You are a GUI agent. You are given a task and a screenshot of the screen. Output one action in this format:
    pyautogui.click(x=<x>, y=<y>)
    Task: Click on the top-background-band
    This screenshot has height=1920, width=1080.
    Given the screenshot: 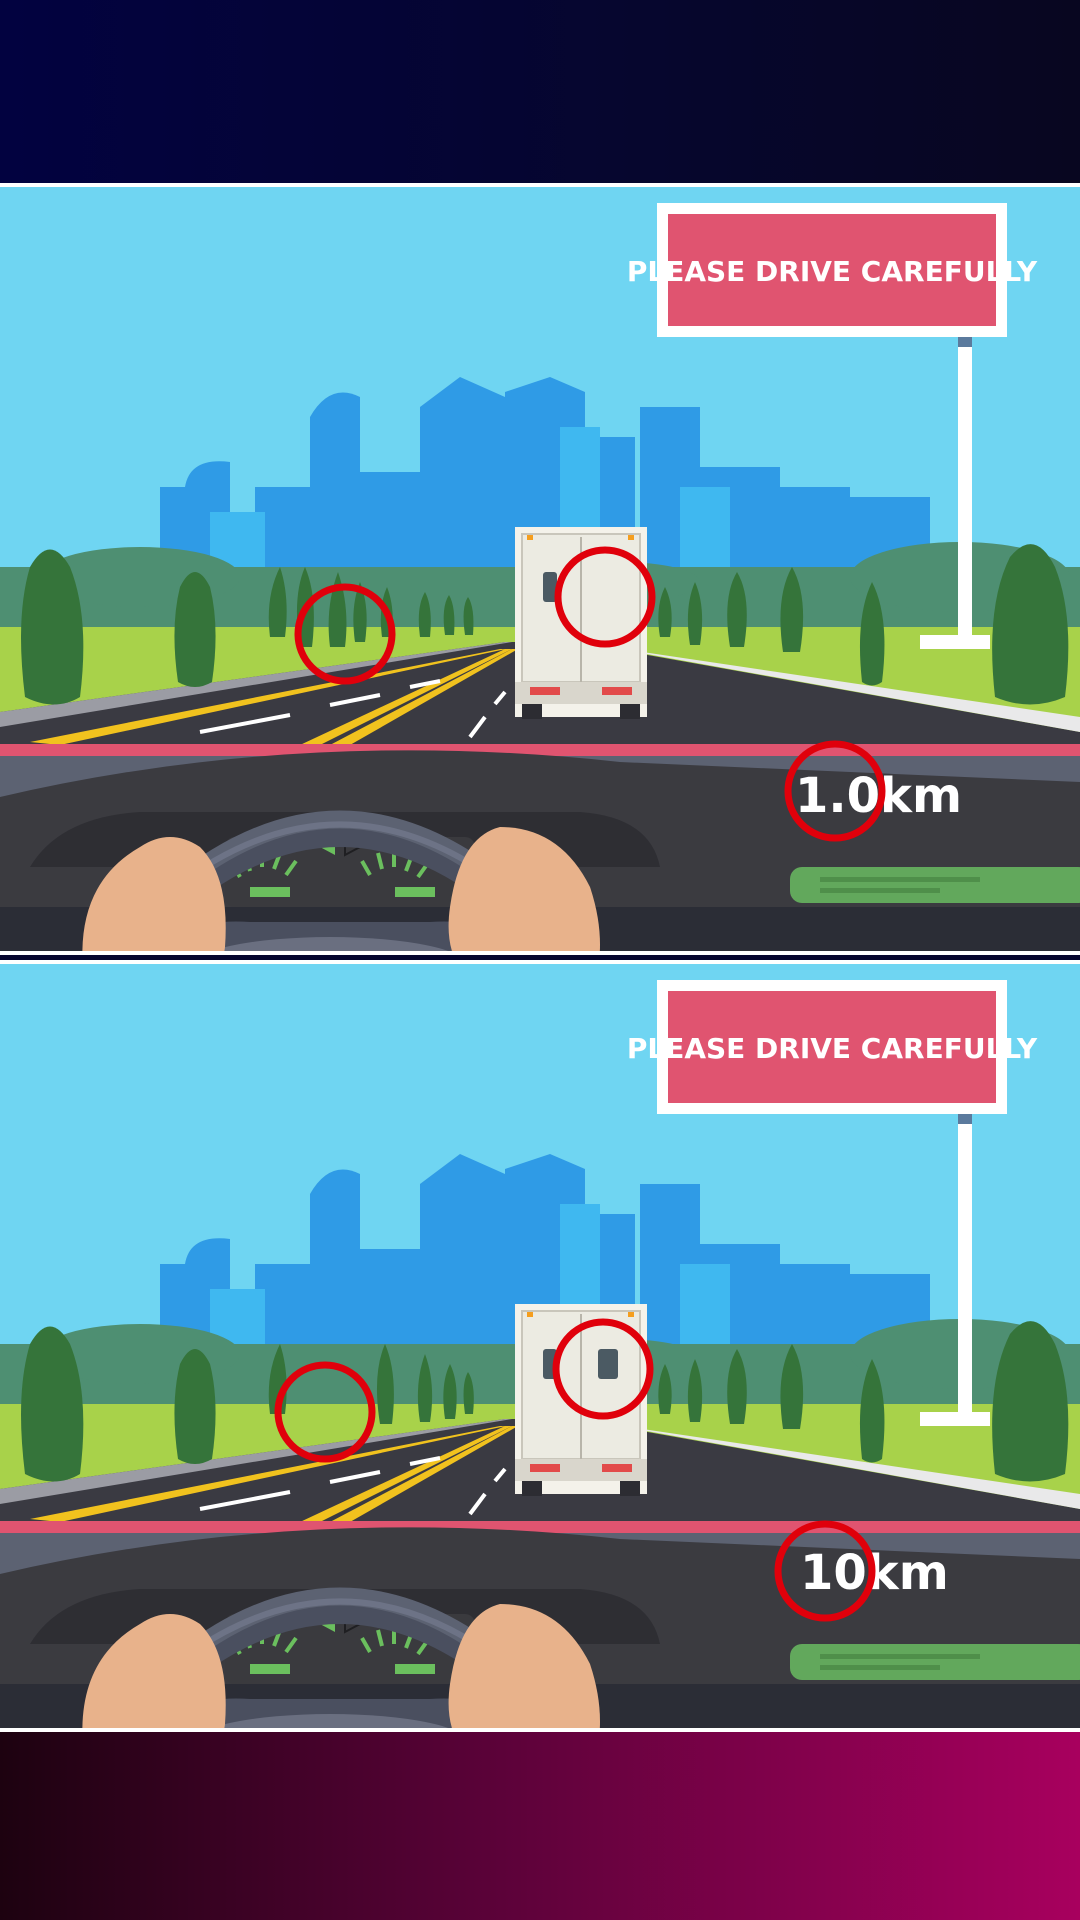 What is the action you would take?
    pyautogui.click(x=540, y=91)
    